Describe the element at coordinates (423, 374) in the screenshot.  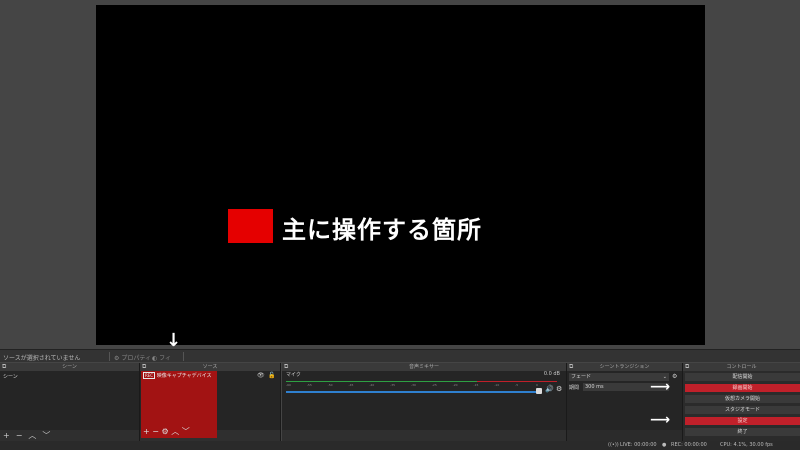
I see `mixer-track: マイク 0.0 dB` at that location.